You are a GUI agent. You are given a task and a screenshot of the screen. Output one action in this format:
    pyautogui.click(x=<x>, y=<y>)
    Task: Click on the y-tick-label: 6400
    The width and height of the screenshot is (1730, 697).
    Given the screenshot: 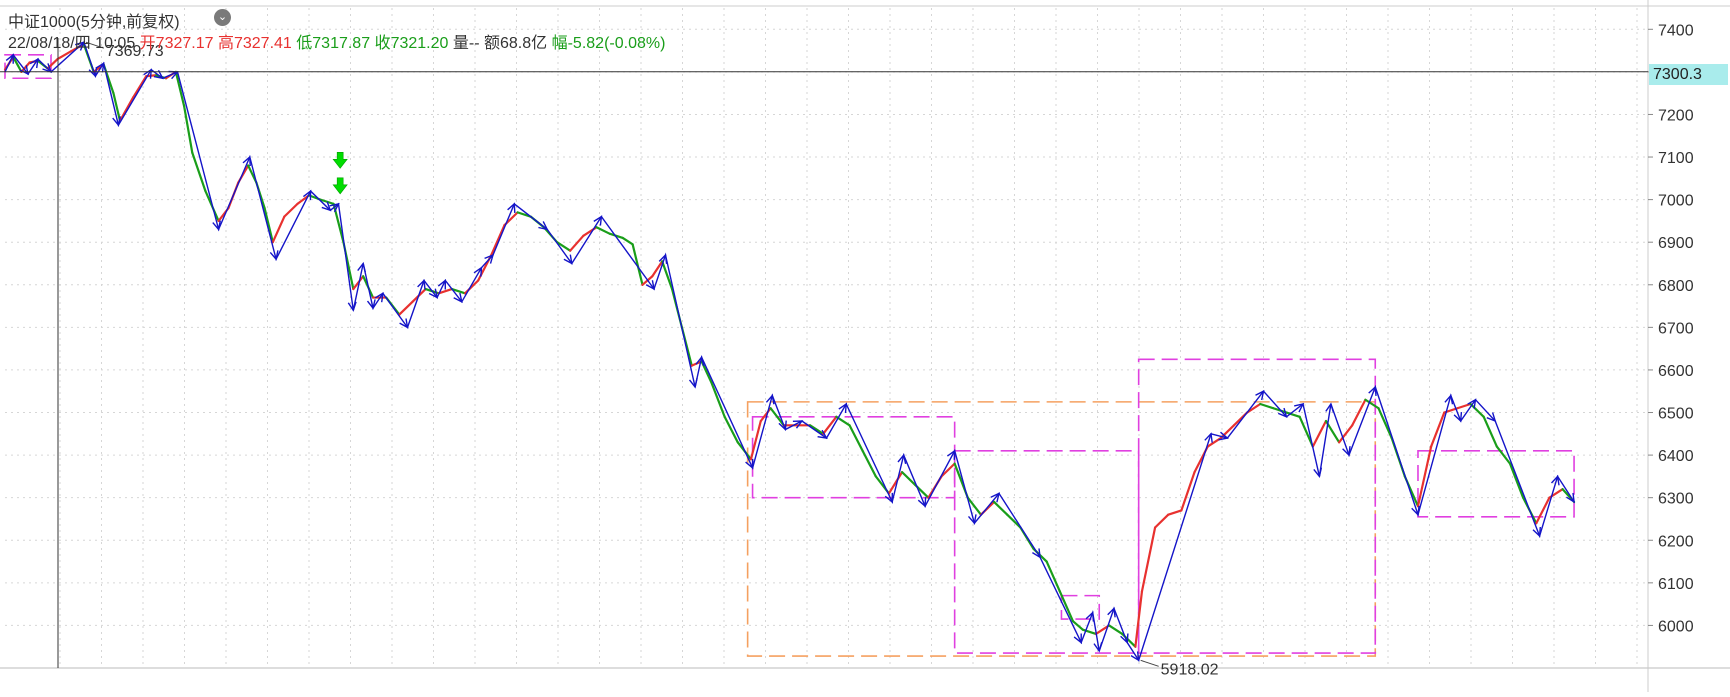 What is the action you would take?
    pyautogui.click(x=1676, y=456)
    